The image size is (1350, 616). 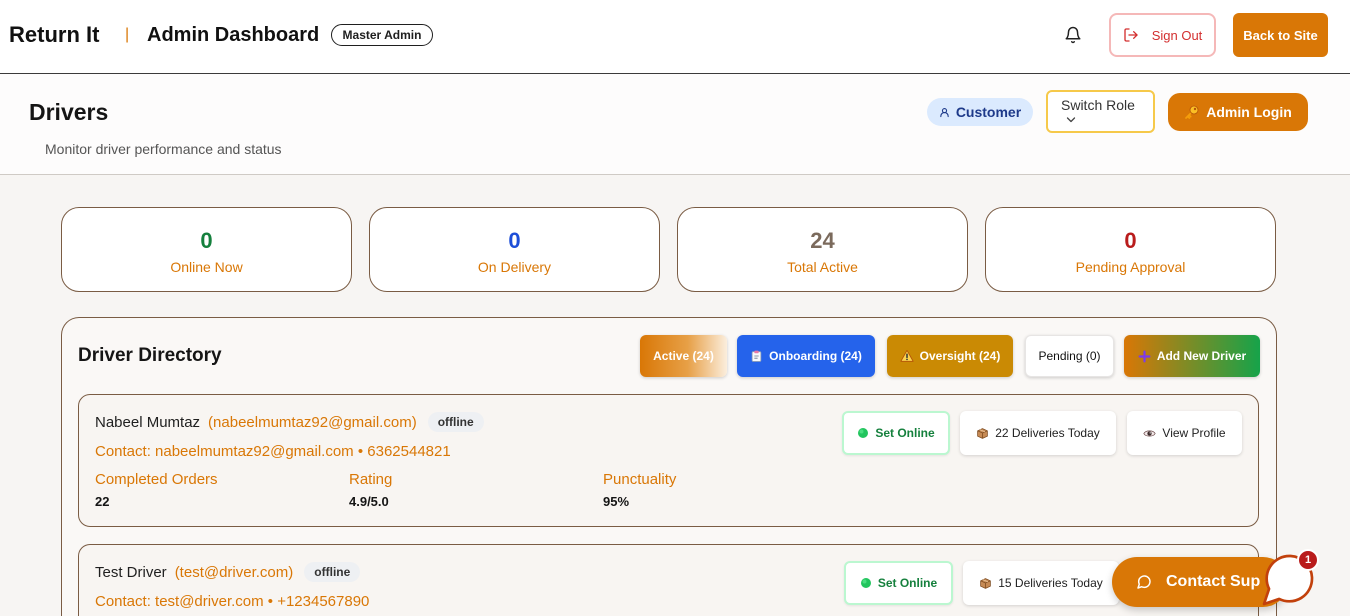 What do you see at coordinates (639, 490) in the screenshot?
I see `metric-punctuality: Punctuality 95%` at bounding box center [639, 490].